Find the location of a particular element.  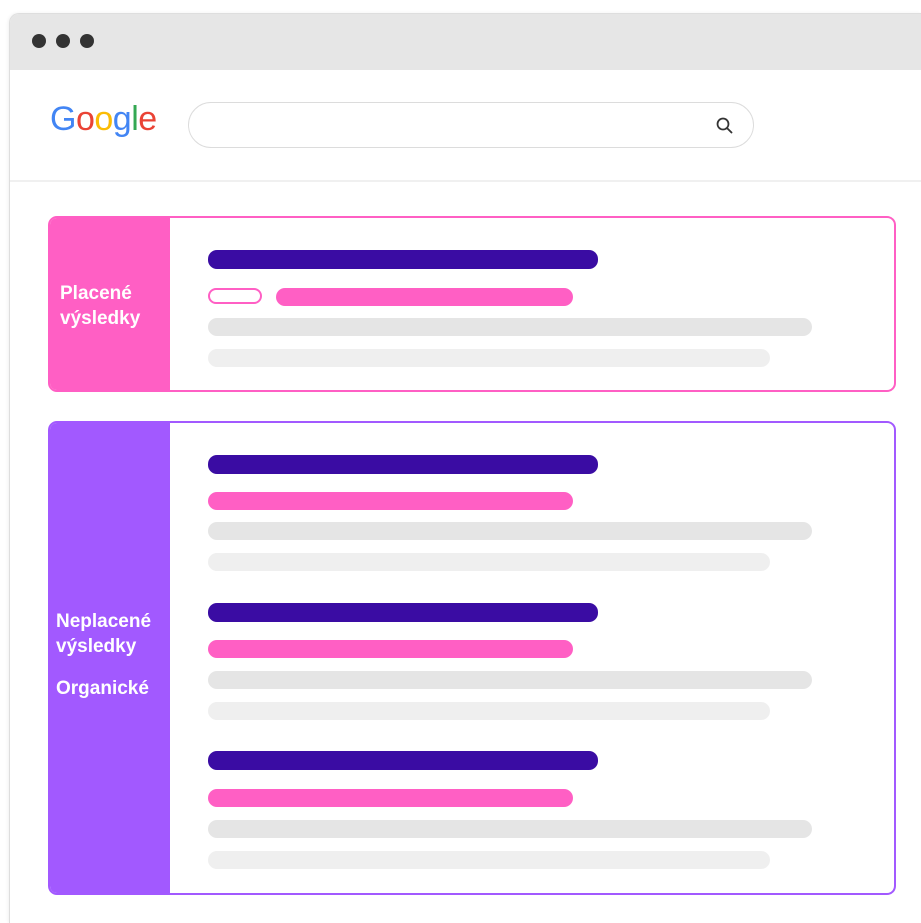

ad-badge-placeholder is located at coordinates (235, 296).